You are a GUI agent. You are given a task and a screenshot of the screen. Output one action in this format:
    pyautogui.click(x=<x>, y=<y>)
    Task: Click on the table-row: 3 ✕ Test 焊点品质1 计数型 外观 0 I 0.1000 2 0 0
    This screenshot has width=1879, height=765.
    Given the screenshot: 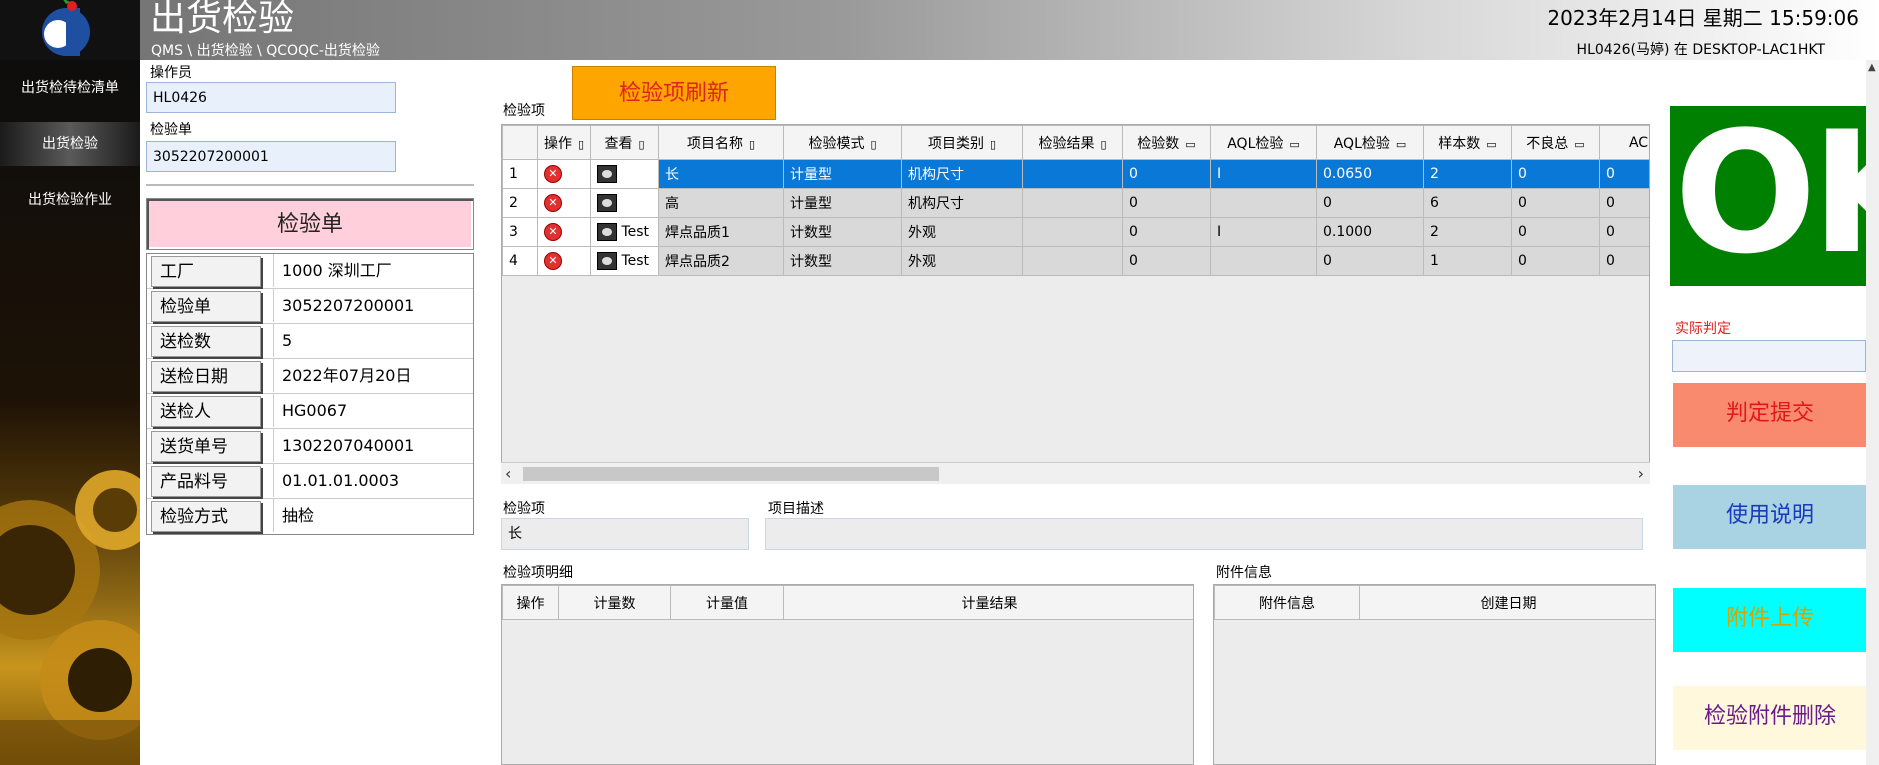 What is the action you would take?
    pyautogui.click(x=1075, y=232)
    